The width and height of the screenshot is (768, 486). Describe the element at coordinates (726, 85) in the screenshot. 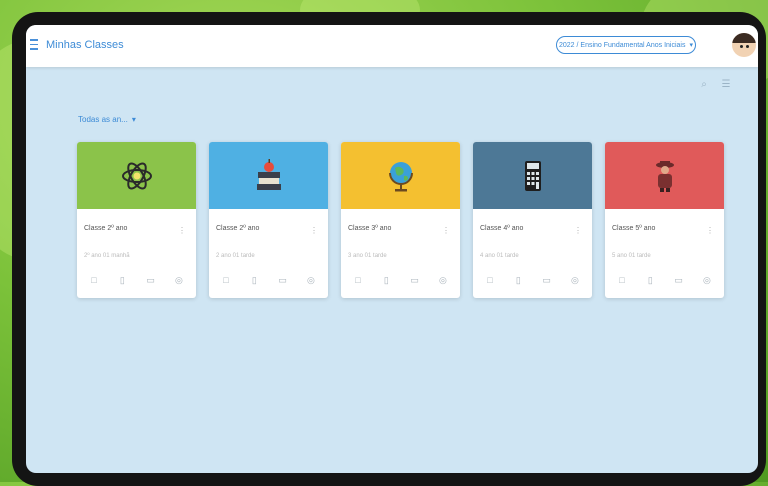

I see `list-view-icon: ☰` at that location.